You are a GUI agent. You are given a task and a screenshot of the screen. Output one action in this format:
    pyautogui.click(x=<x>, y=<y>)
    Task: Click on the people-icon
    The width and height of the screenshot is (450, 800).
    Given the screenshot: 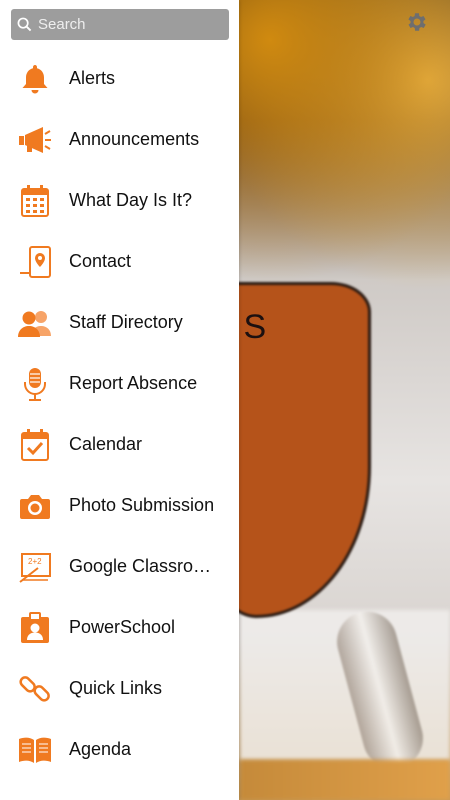 What is the action you would take?
    pyautogui.click(x=35, y=323)
    